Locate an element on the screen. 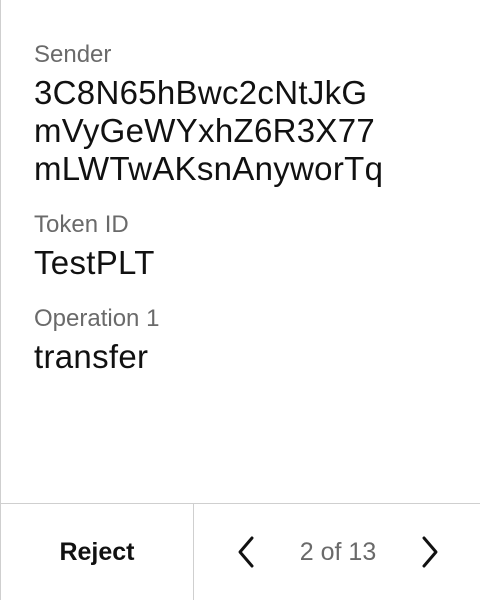 The image size is (480, 600). operation-1-label: Operation 1 is located at coordinates (97, 318).